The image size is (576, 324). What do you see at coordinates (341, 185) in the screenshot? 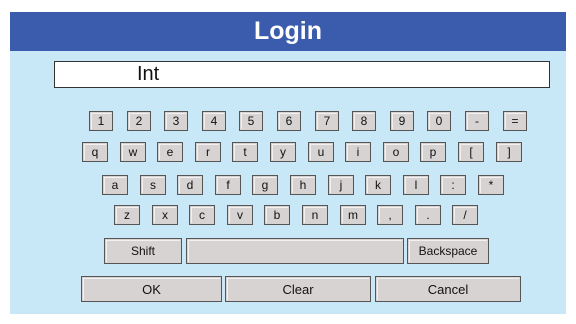
I see `key-j: j` at bounding box center [341, 185].